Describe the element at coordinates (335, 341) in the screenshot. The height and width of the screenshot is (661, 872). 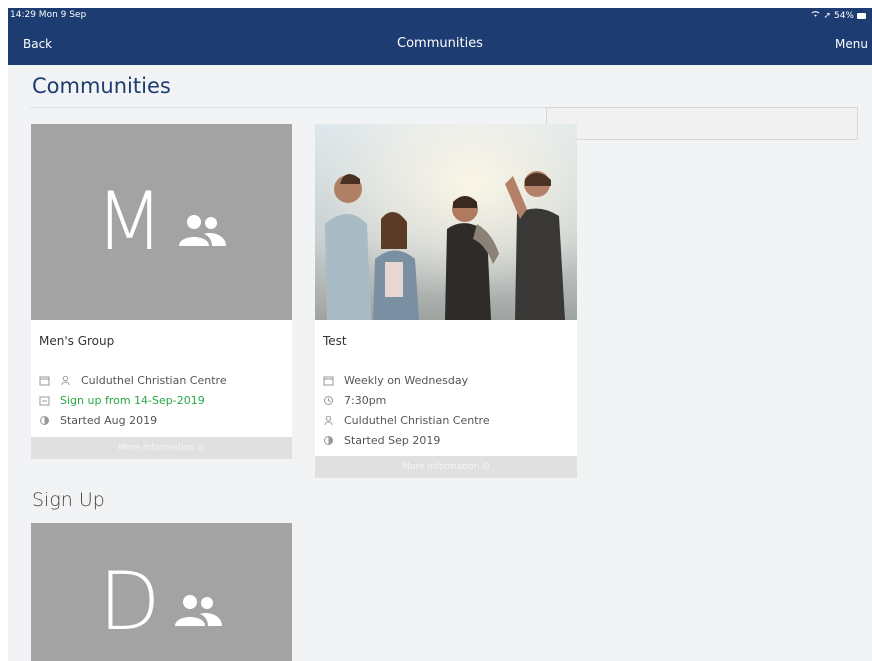
I see `card-title: Test` at that location.